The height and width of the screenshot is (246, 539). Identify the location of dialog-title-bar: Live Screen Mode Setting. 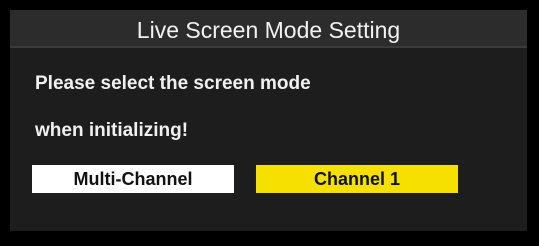
(268, 29).